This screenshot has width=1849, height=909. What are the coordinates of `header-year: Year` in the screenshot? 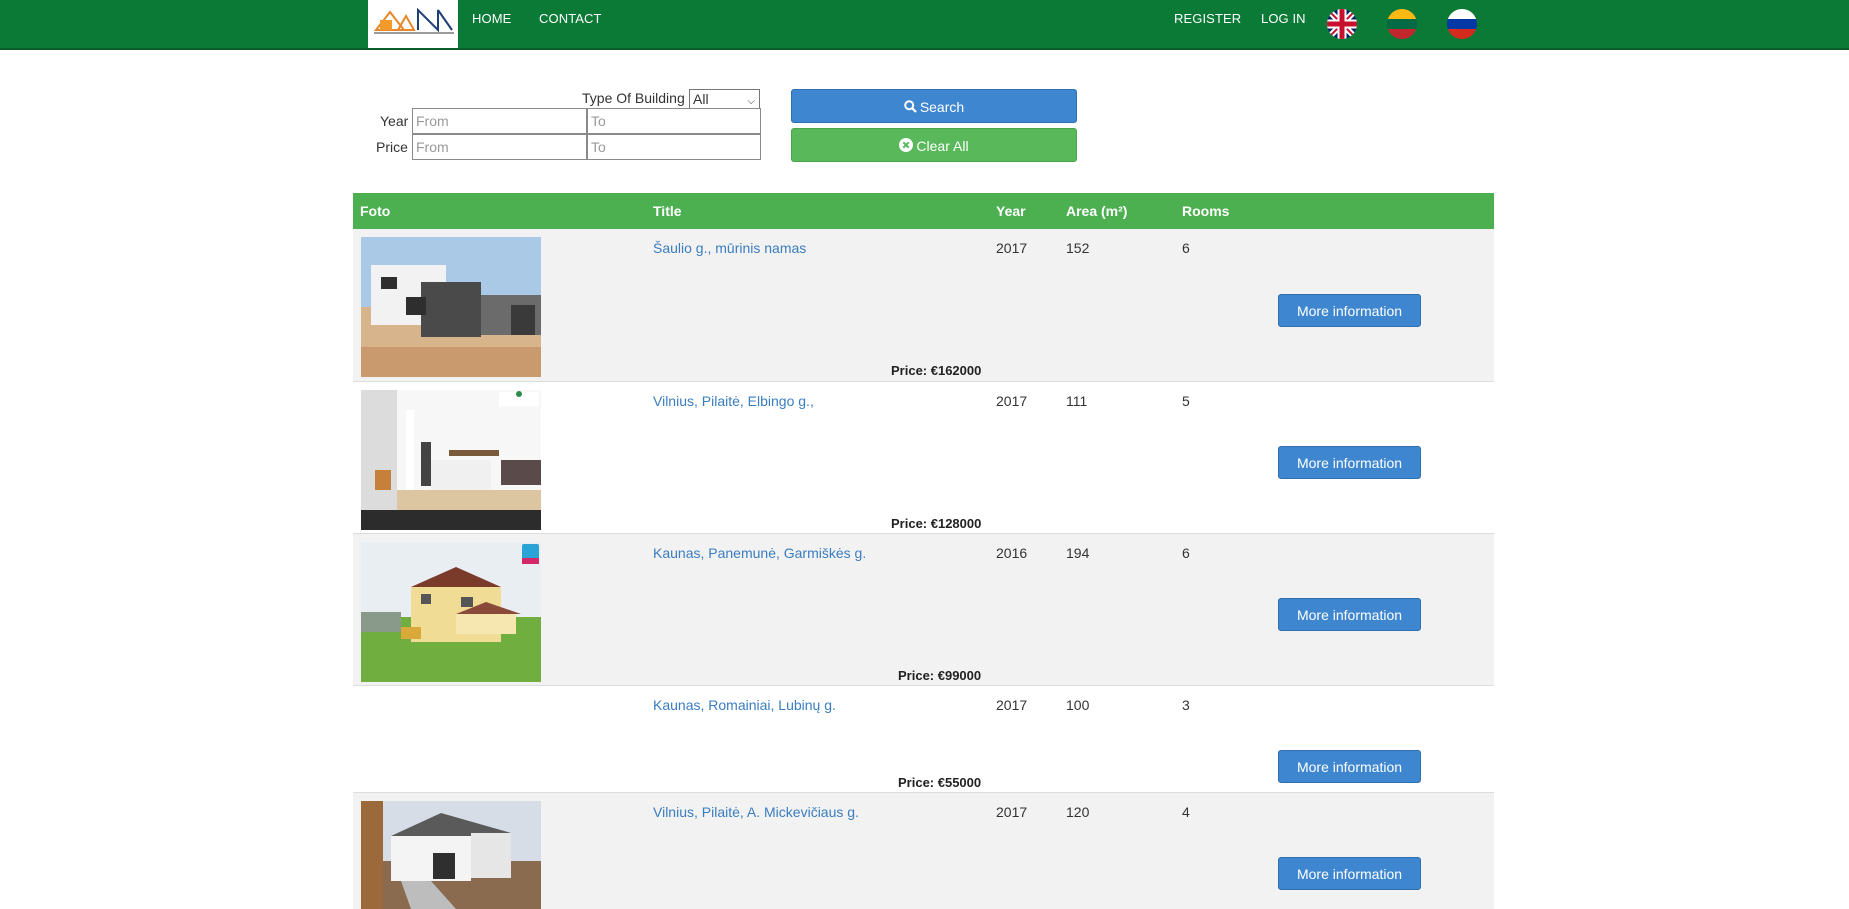 It's located at (1011, 211).